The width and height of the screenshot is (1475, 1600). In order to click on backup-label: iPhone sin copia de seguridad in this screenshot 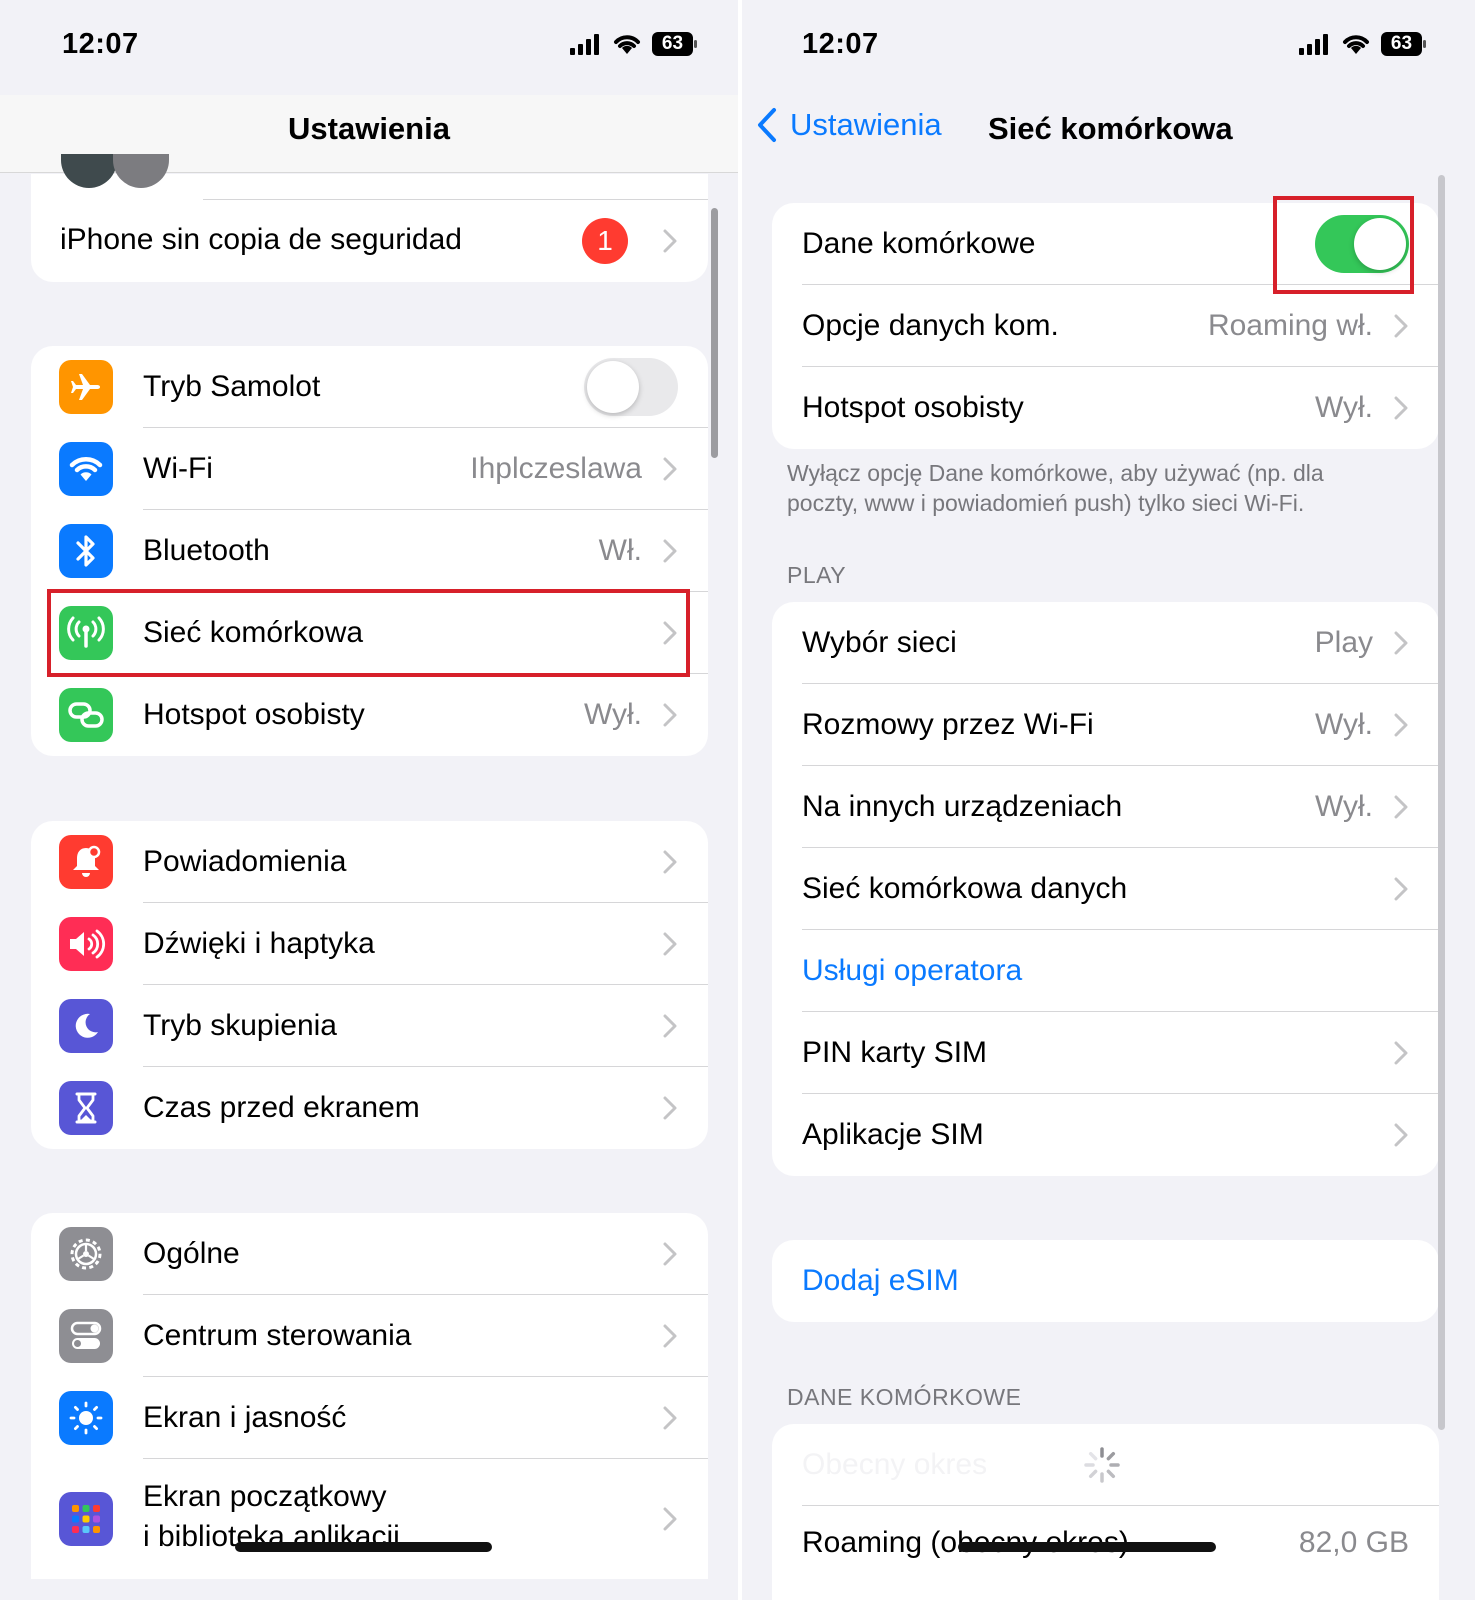, I will do `click(261, 239)`.